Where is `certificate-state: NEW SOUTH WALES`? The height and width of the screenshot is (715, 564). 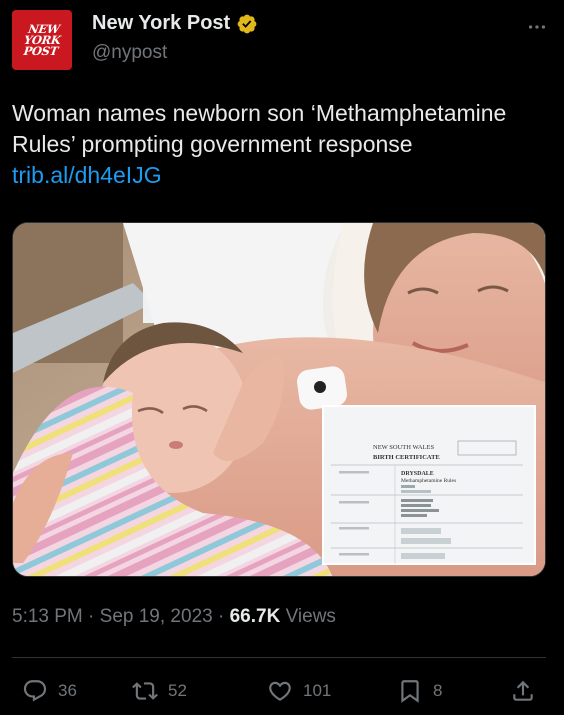 certificate-state: NEW SOUTH WALES is located at coordinates (404, 447).